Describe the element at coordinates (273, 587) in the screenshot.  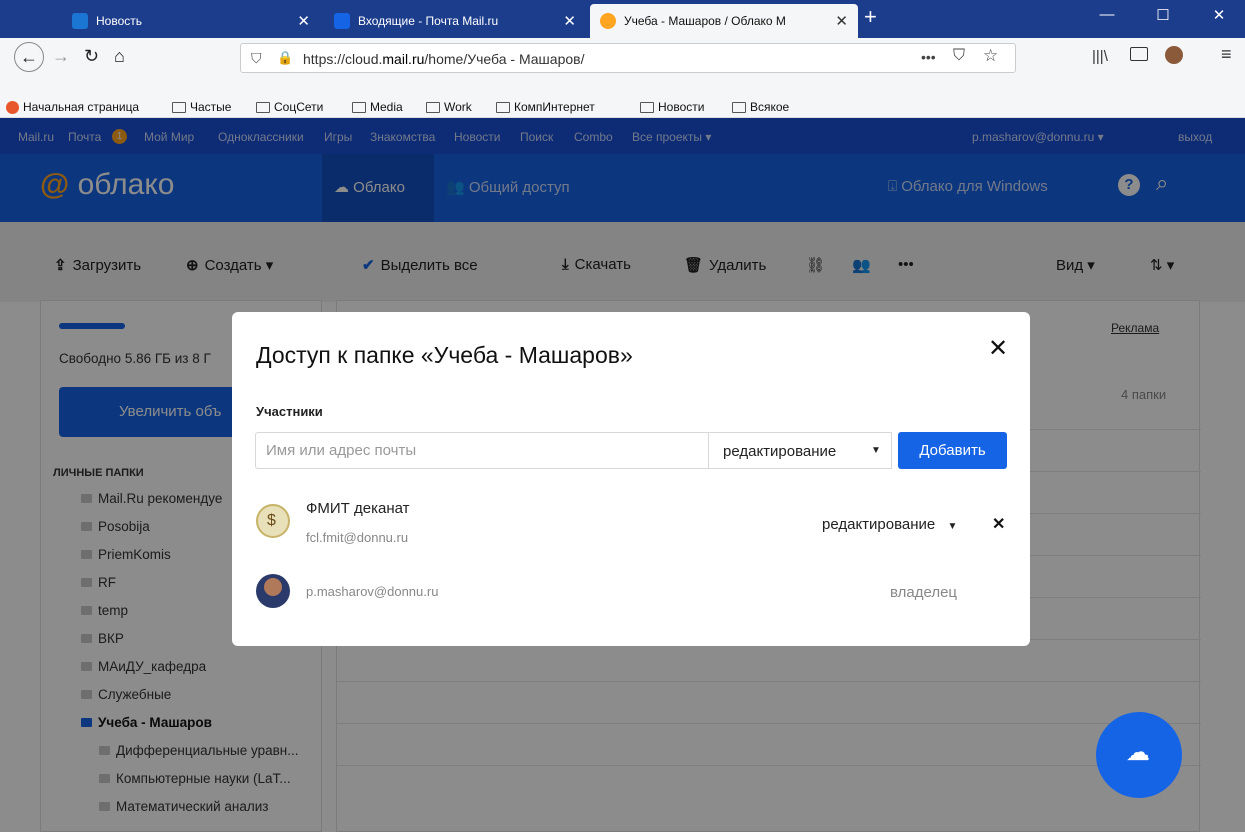
I see `user-photo-icon` at that location.